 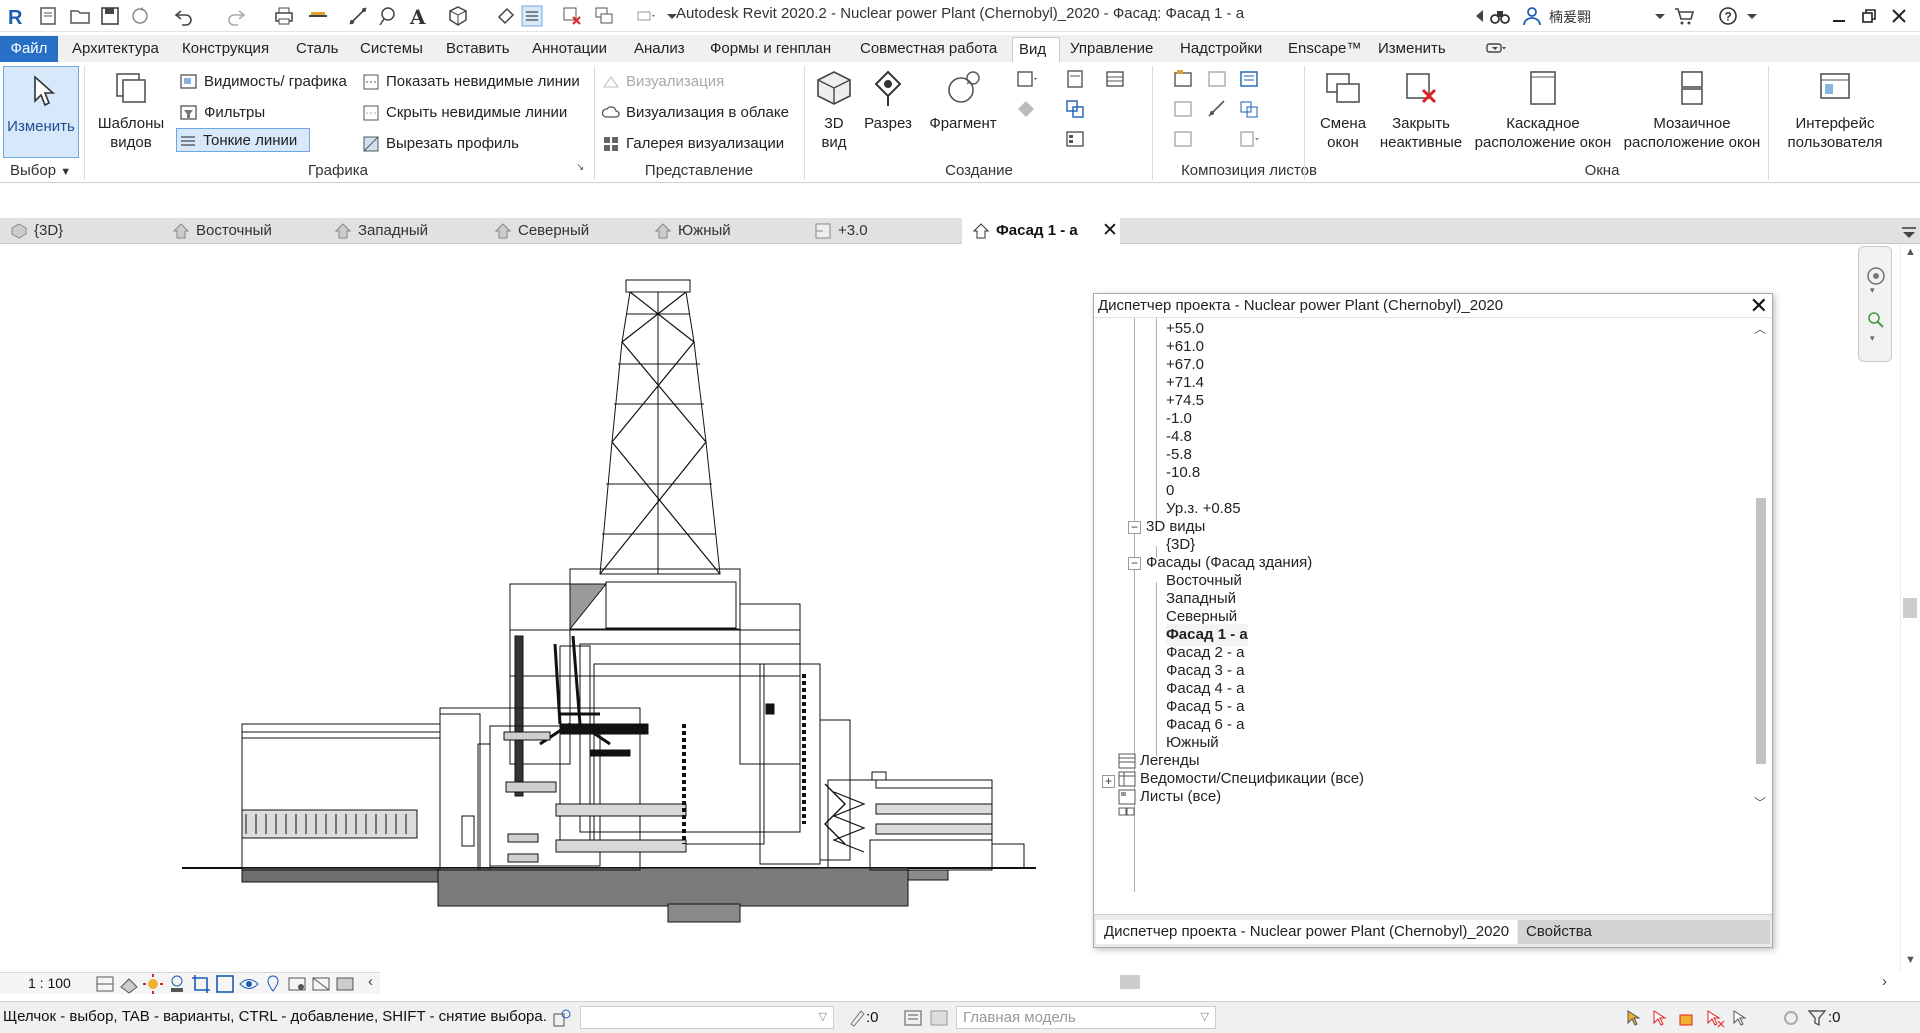 I want to click on help-dropdown-icon, so click(x=1752, y=16).